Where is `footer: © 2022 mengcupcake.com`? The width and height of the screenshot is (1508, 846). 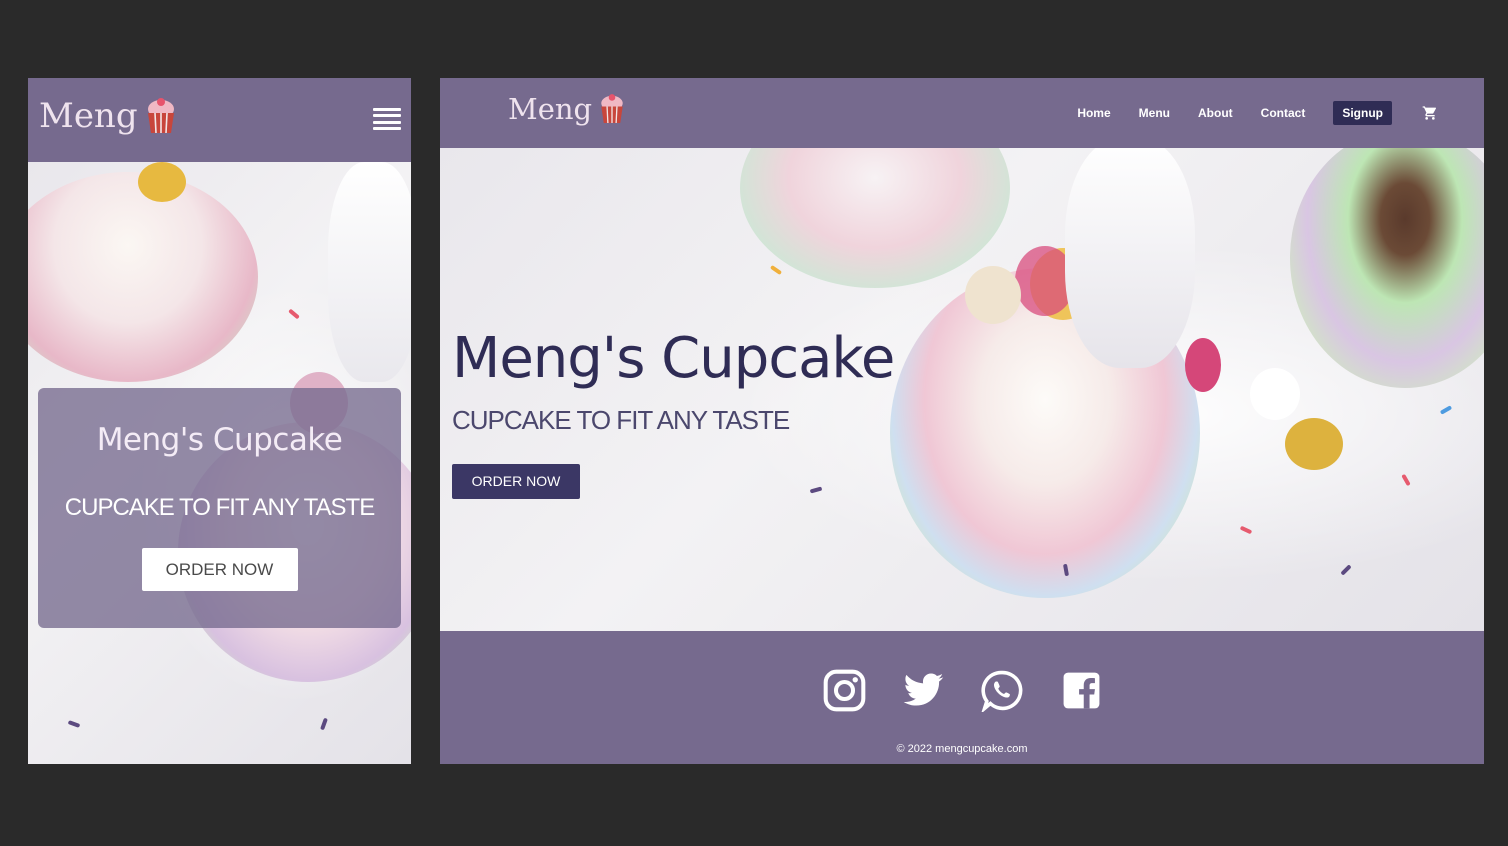
footer: © 2022 mengcupcake.com is located at coordinates (962, 697).